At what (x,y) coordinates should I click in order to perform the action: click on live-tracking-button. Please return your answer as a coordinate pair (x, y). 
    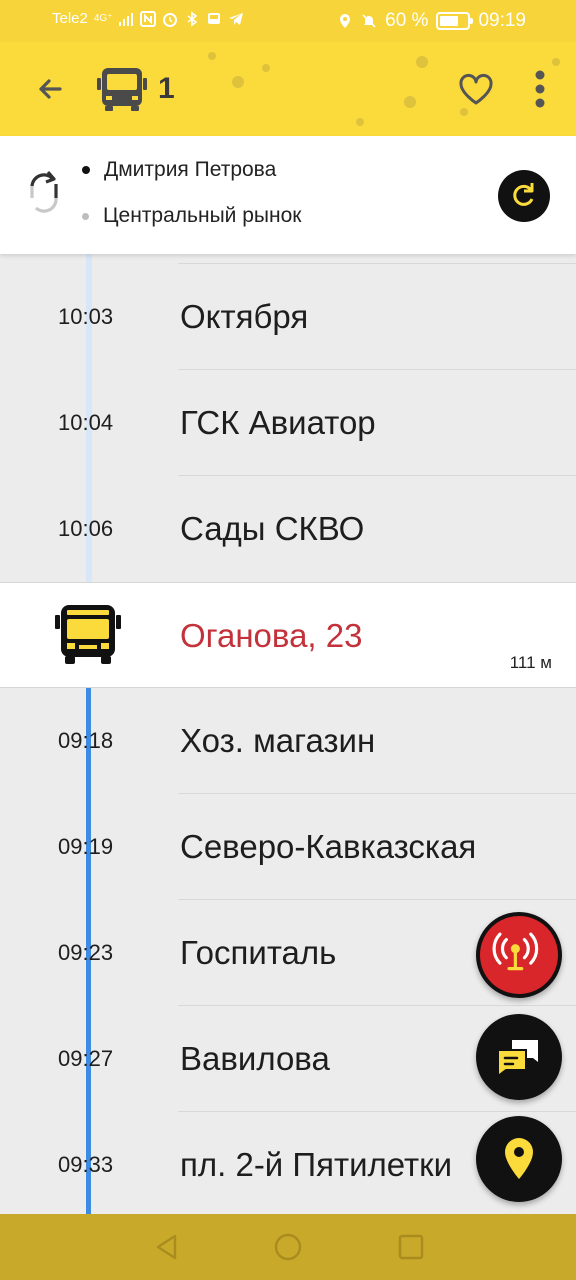
    Looking at the image, I should click on (519, 955).